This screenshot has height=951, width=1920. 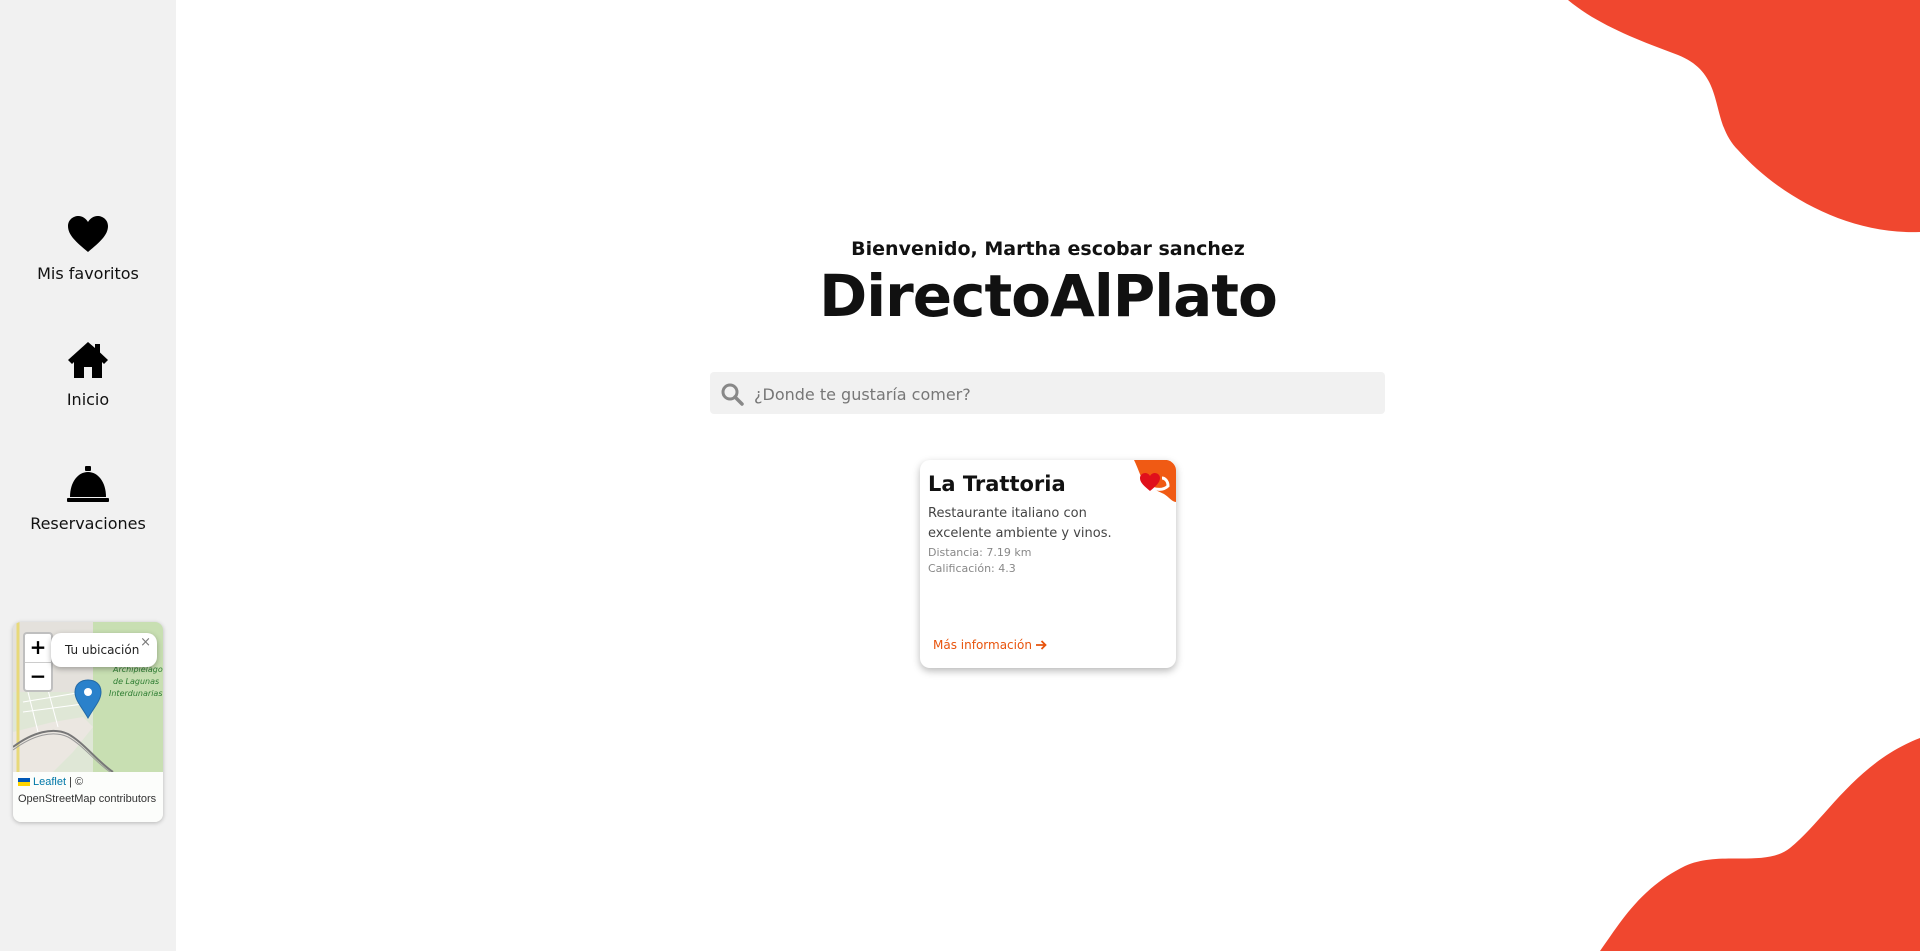 I want to click on arrow-right-icon, so click(x=1041, y=645).